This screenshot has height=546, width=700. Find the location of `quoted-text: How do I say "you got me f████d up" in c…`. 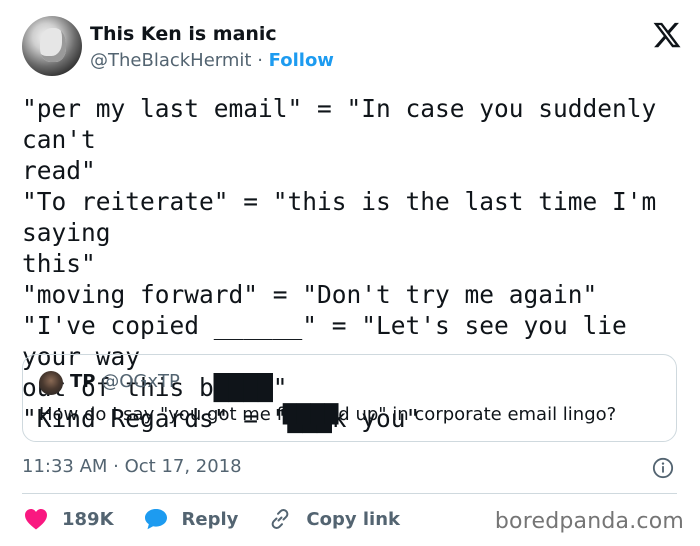

quoted-text: How do I say "you got me f████d up" in c… is located at coordinates (328, 414).